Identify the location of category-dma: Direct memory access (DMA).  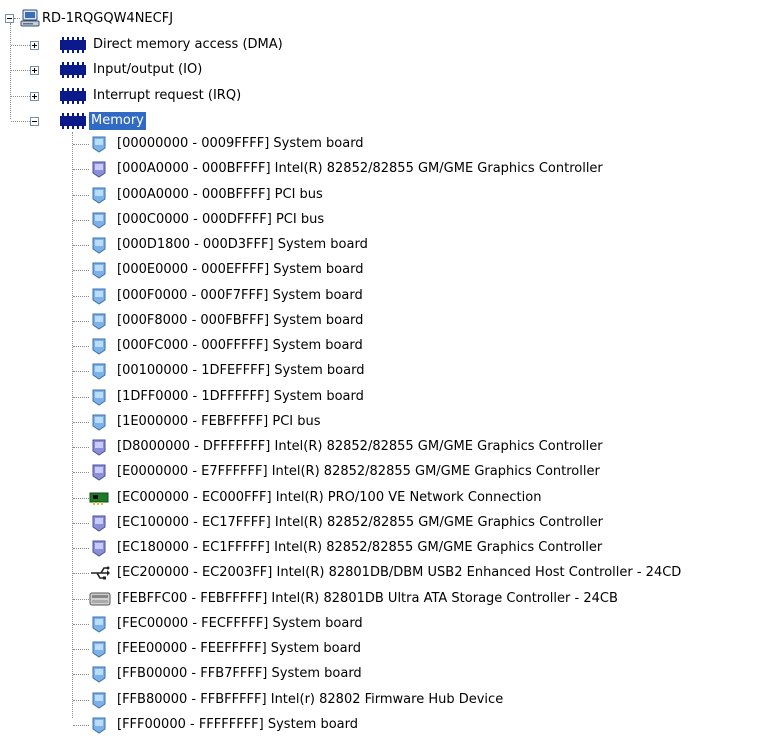
(188, 45).